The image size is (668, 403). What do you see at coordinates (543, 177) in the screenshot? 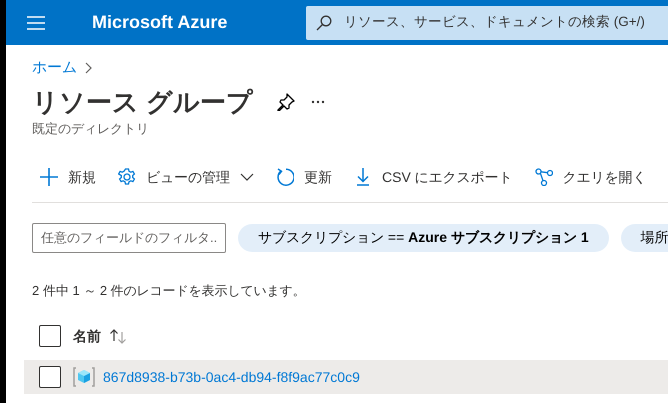
I see `nodes-icon` at bounding box center [543, 177].